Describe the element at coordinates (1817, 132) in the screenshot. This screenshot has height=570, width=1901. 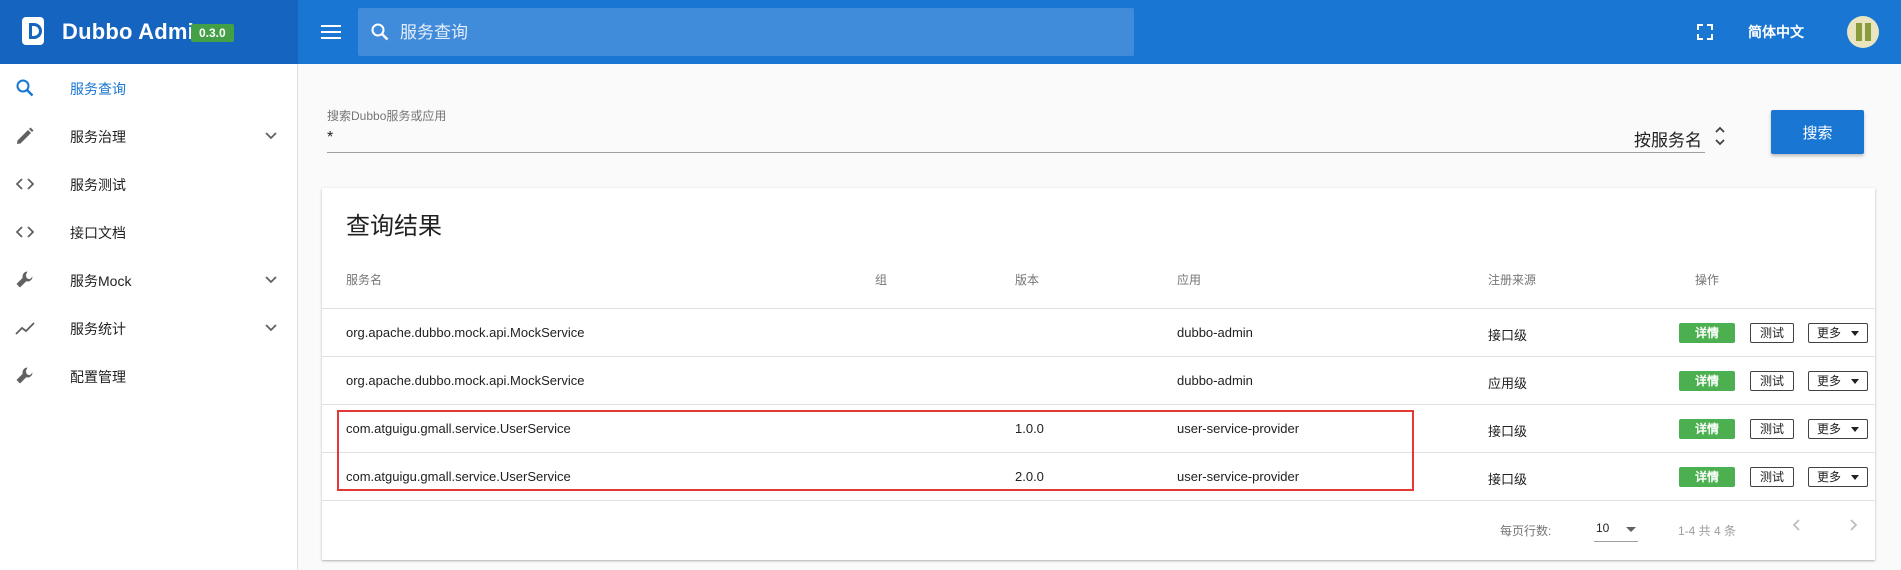
I see `search-button: 搜索` at that location.